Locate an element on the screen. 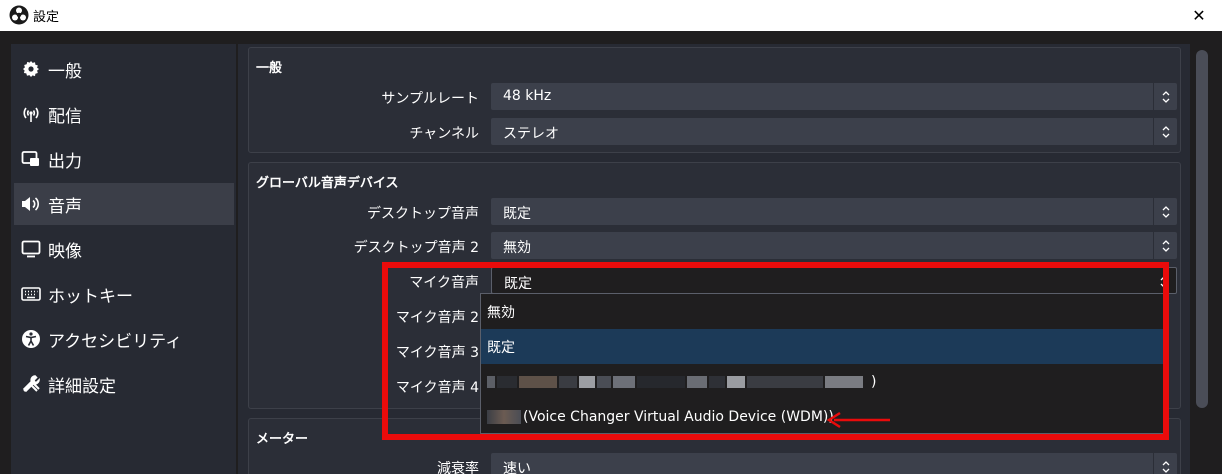  title-bar: 設定 ✕ is located at coordinates (611, 15).